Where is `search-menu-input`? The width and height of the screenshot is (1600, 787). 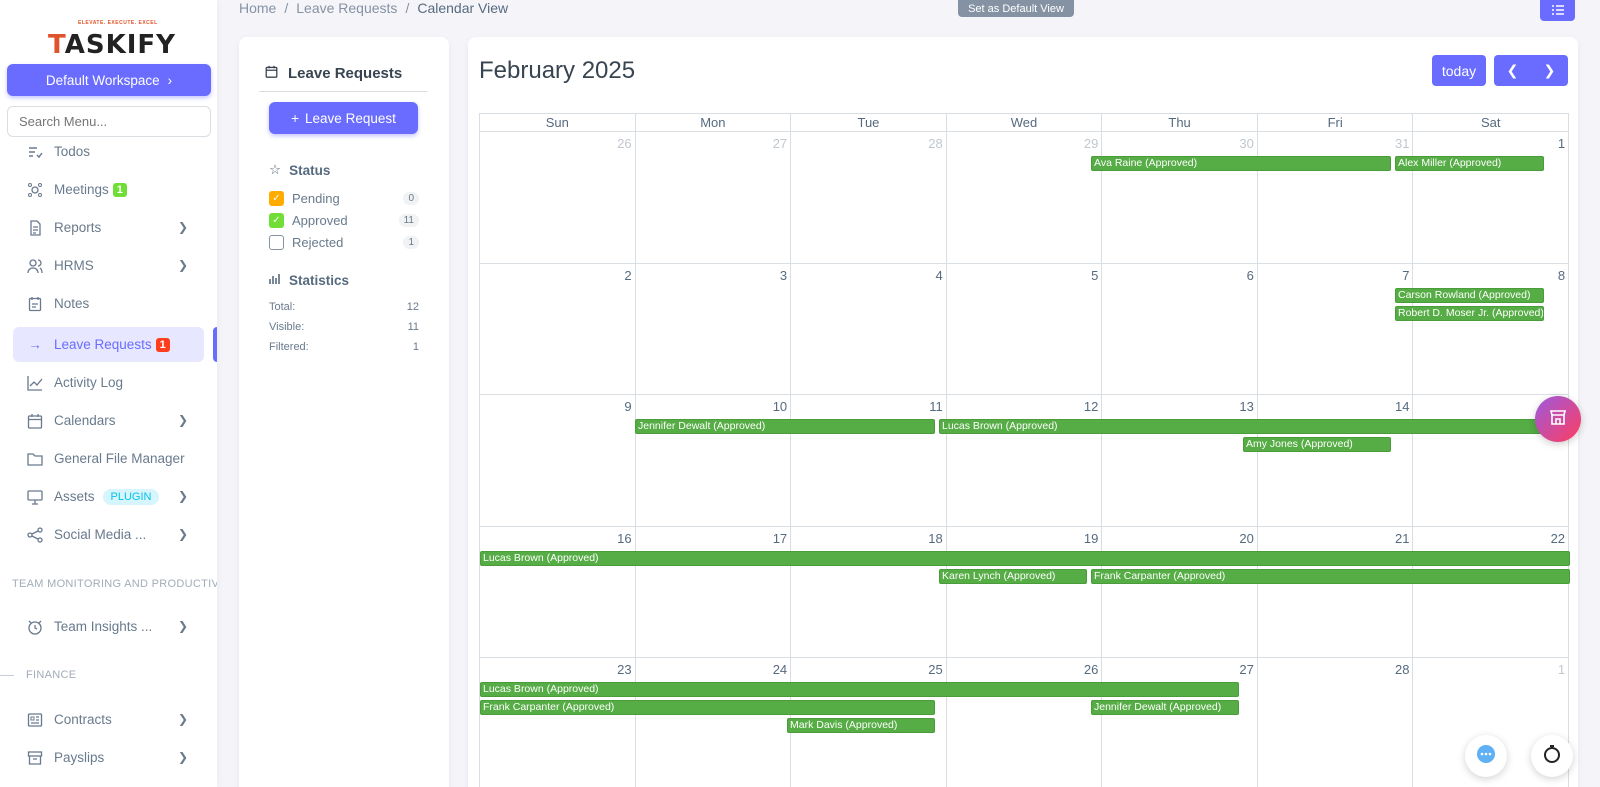 search-menu-input is located at coordinates (109, 121).